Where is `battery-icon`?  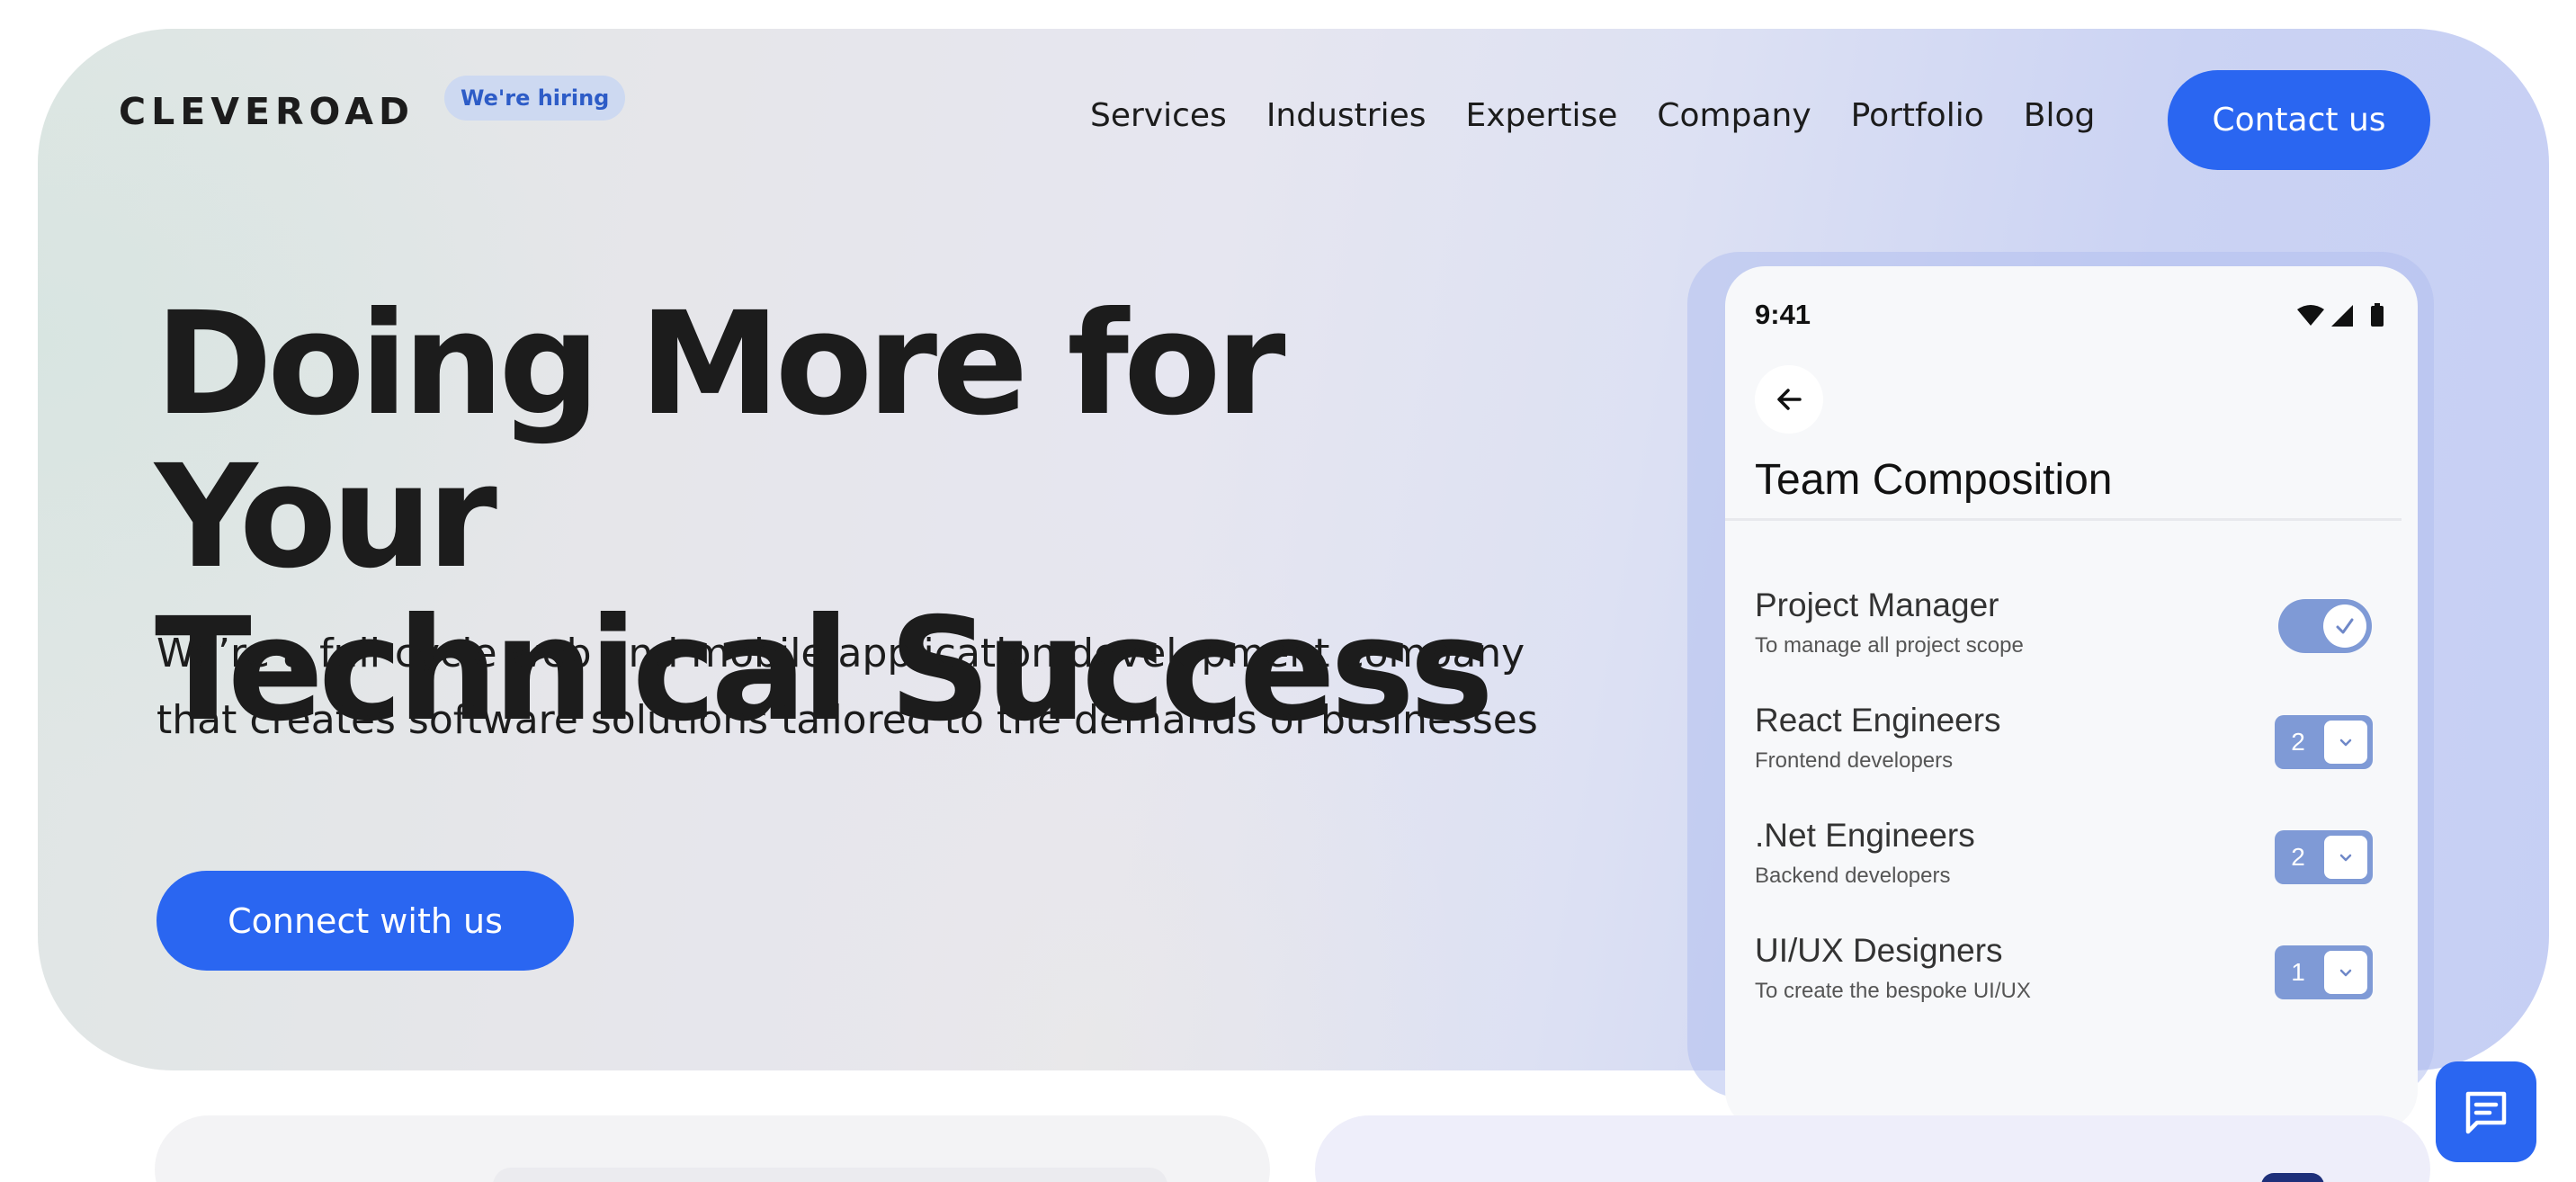
battery-icon is located at coordinates (2377, 316).